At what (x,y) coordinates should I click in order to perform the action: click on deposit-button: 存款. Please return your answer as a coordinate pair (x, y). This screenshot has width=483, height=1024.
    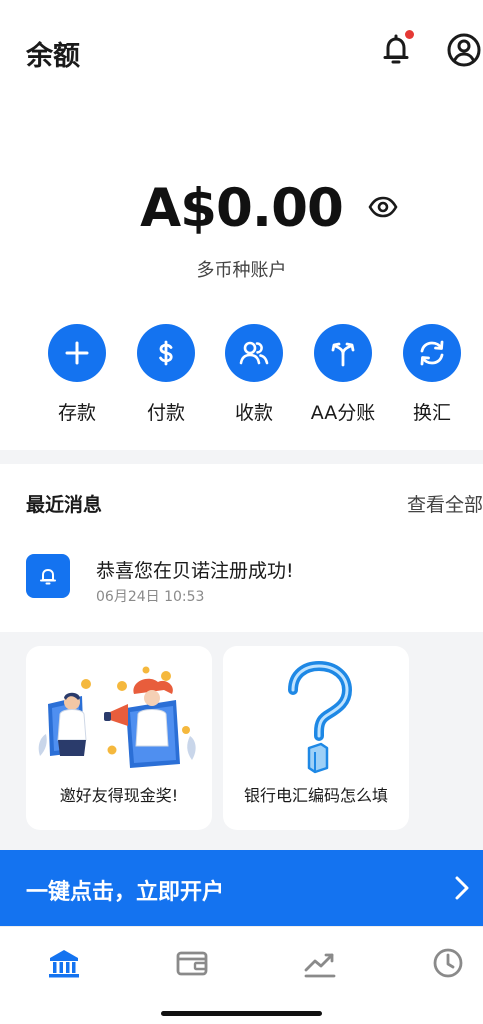
    Looking at the image, I should click on (77, 374).